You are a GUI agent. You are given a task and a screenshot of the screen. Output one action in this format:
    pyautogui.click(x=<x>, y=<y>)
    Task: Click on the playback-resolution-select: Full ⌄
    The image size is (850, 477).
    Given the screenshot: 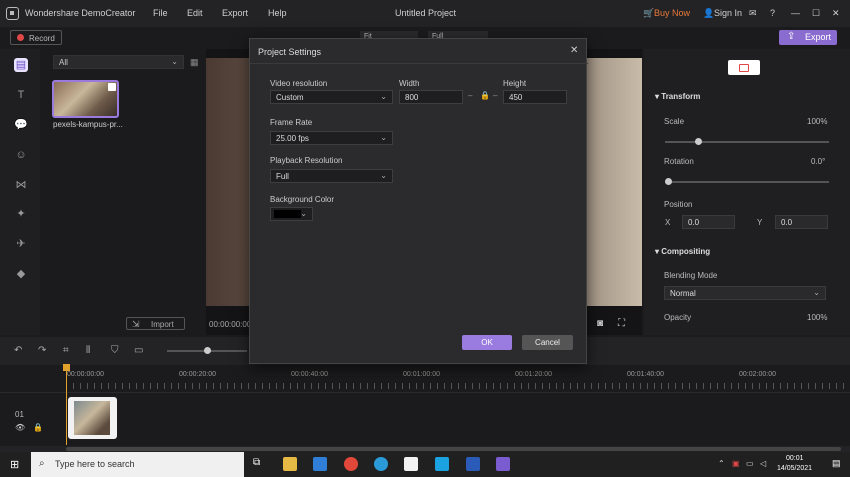 What is the action you would take?
    pyautogui.click(x=331, y=176)
    